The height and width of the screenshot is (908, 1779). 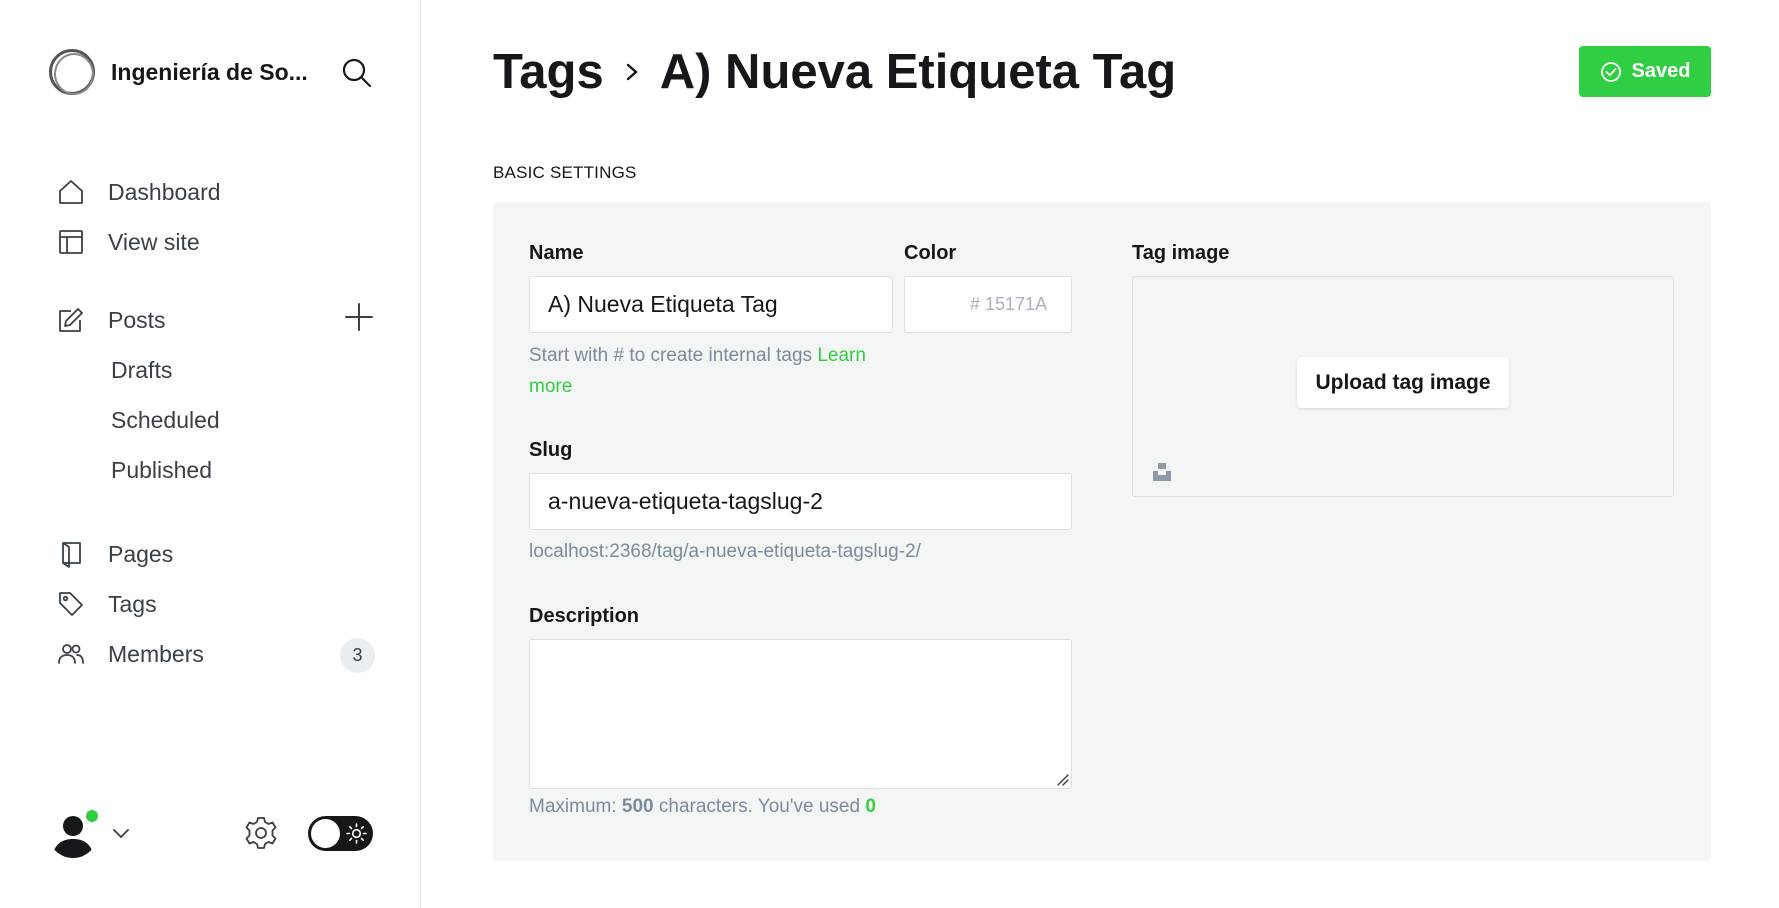 I want to click on unsplash-icon, so click(x=1162, y=472).